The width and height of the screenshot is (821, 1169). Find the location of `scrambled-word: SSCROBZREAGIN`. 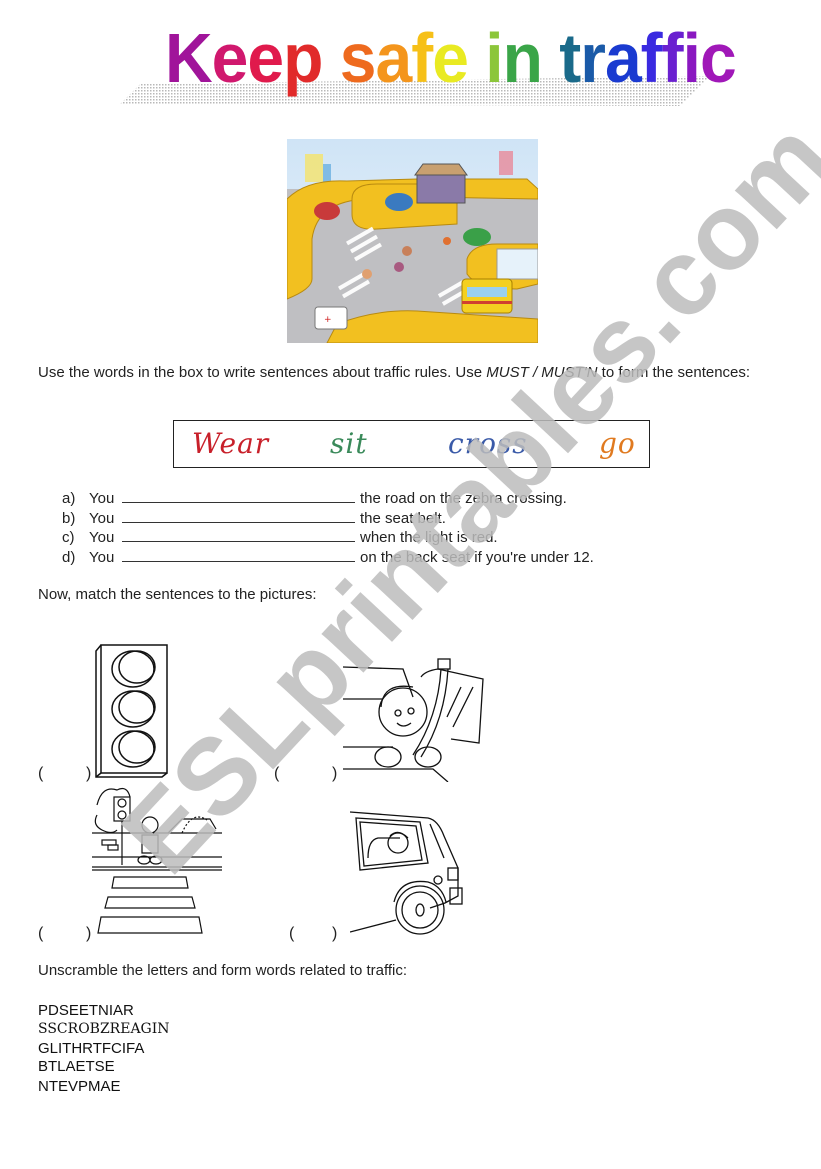

scrambled-word: SSCROBZREAGIN is located at coordinates (104, 1029).